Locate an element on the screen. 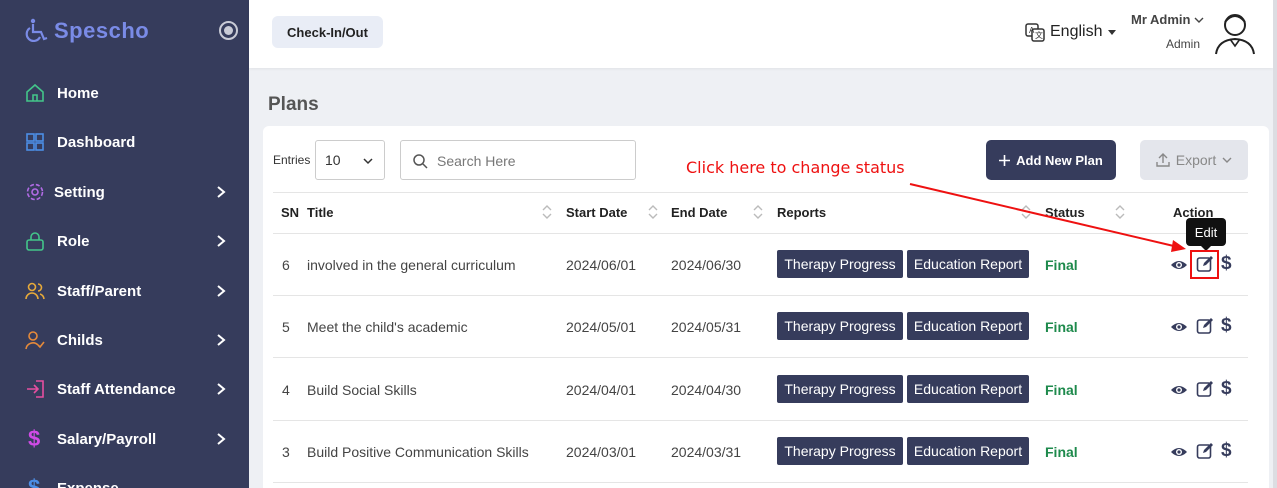 This screenshot has height=488, width=1277. user-role: Admin is located at coordinates (1183, 44).